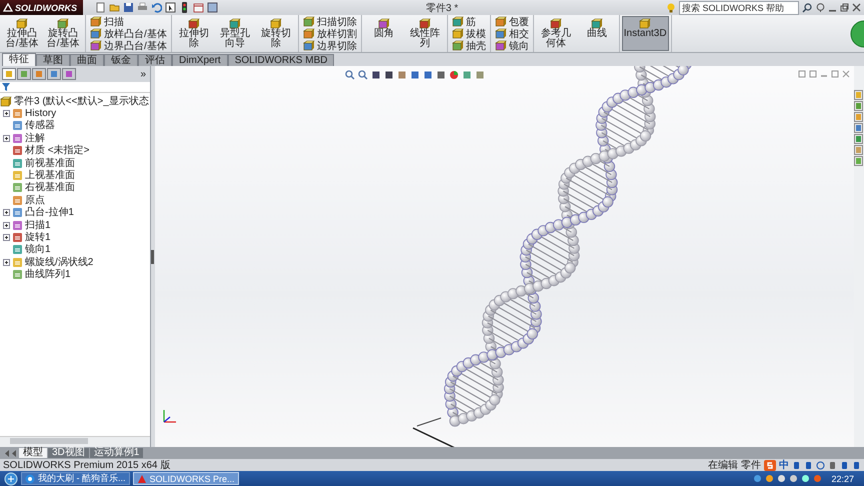 The height and width of the screenshot is (486, 864). What do you see at coordinates (128, 21) in the screenshot?
I see `ribbon-button: 扫描` at bounding box center [128, 21].